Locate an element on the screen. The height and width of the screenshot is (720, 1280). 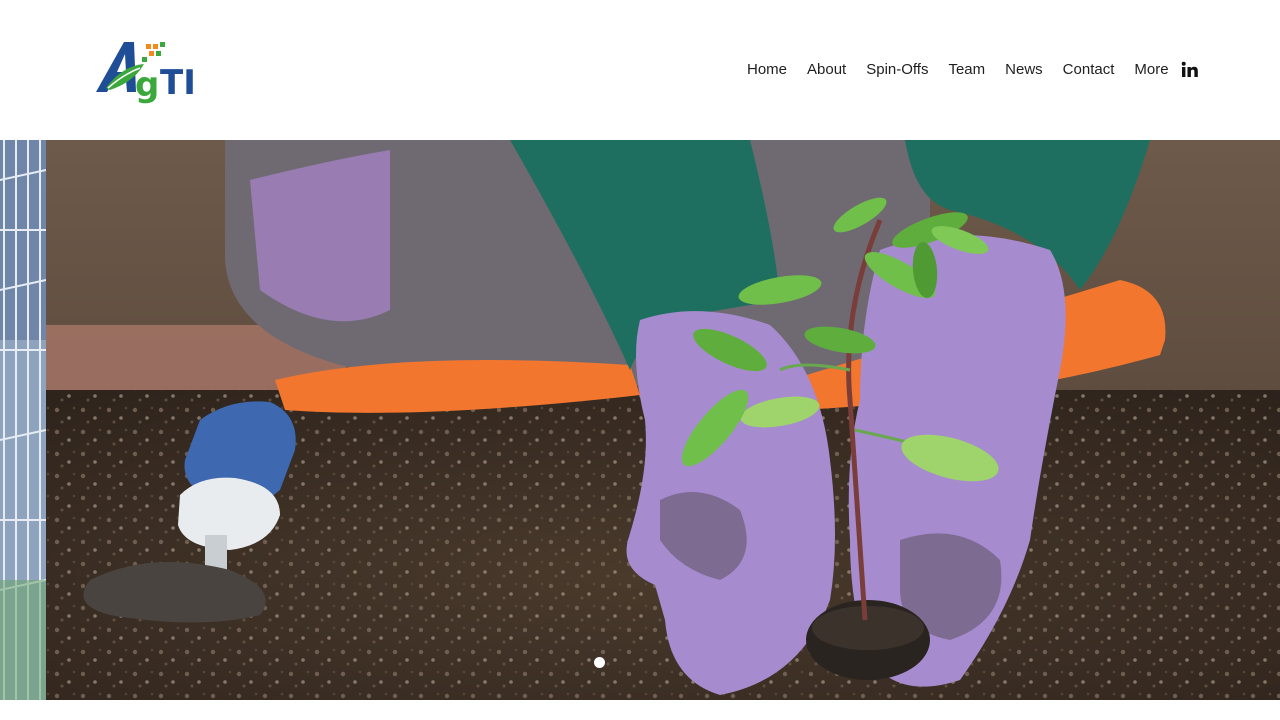
nav-spin-offs: Spin-Offs is located at coordinates (897, 70).